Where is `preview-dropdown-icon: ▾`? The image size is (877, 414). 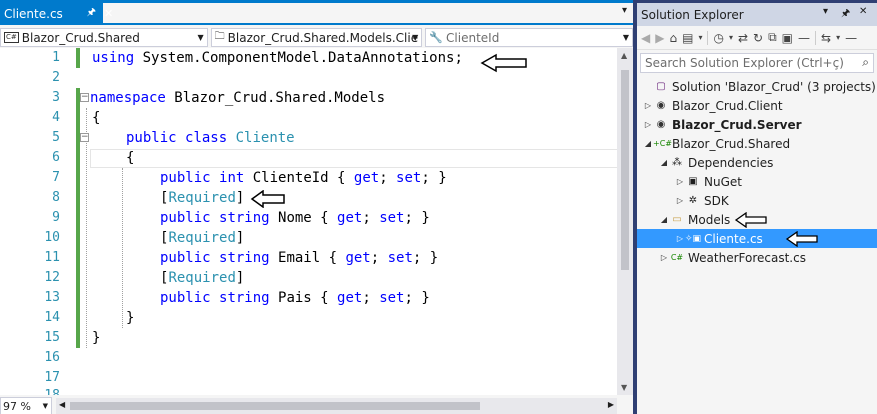
preview-dropdown-icon: ▾ is located at coordinates (838, 37).